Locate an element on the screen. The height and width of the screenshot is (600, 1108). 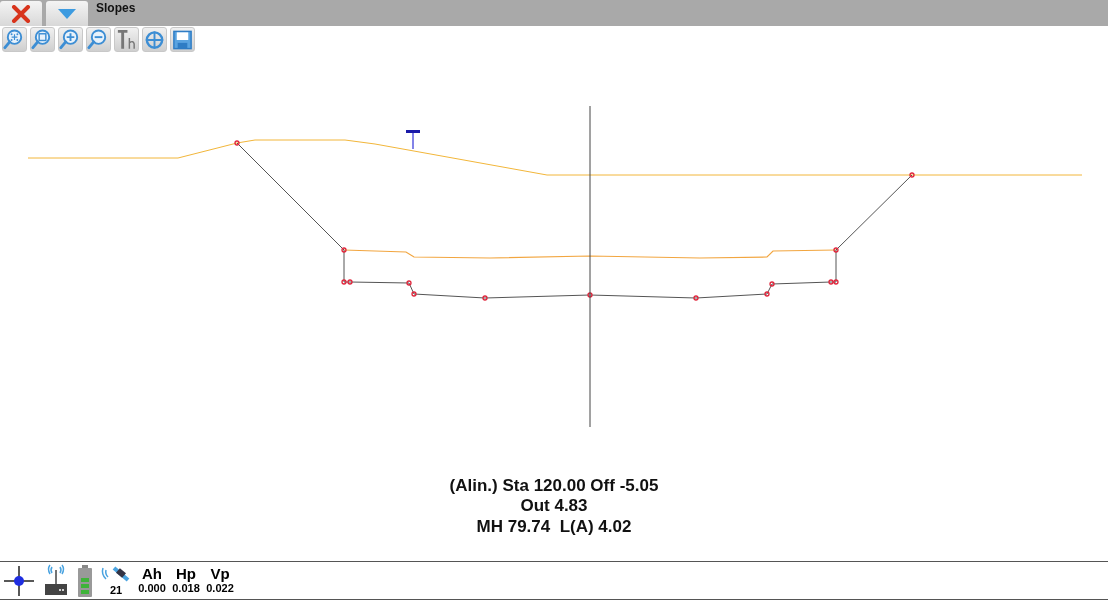
readout-label: Vp is located at coordinates (220, 574).